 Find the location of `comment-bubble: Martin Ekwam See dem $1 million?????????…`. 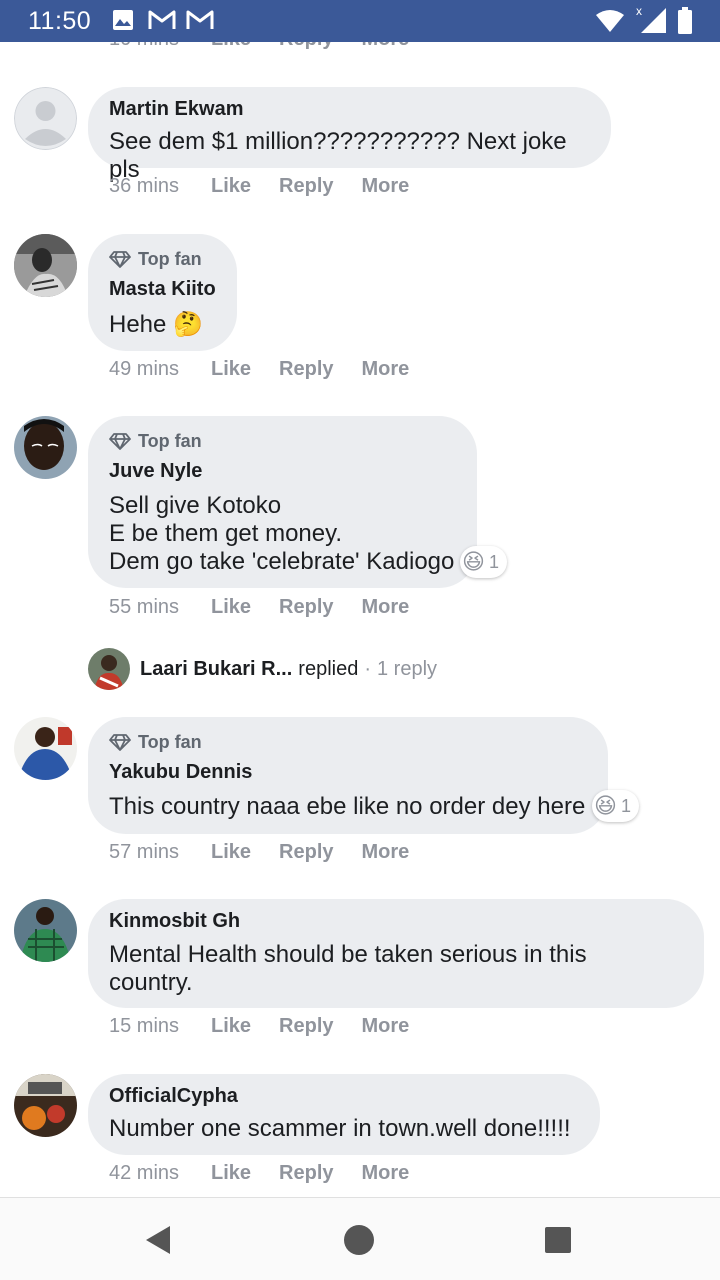

comment-bubble: Martin Ekwam See dem $1 million?????????… is located at coordinates (349, 135).